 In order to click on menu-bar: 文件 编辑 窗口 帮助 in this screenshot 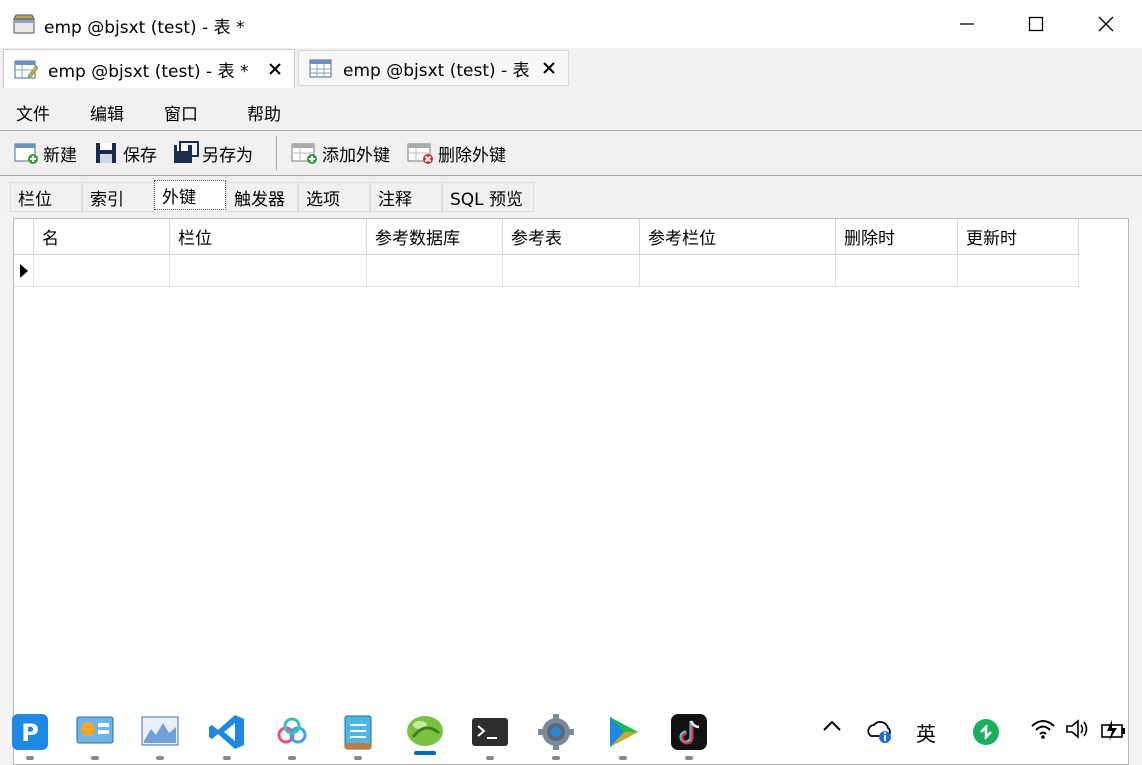, I will do `click(571, 109)`.